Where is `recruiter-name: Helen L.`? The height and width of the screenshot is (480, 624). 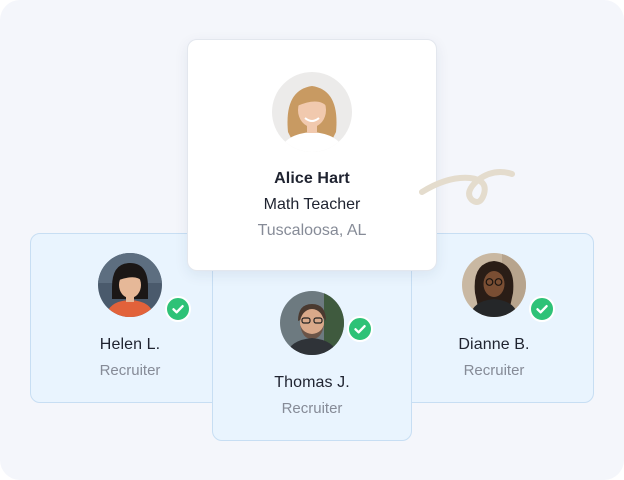 recruiter-name: Helen L. is located at coordinates (130, 344).